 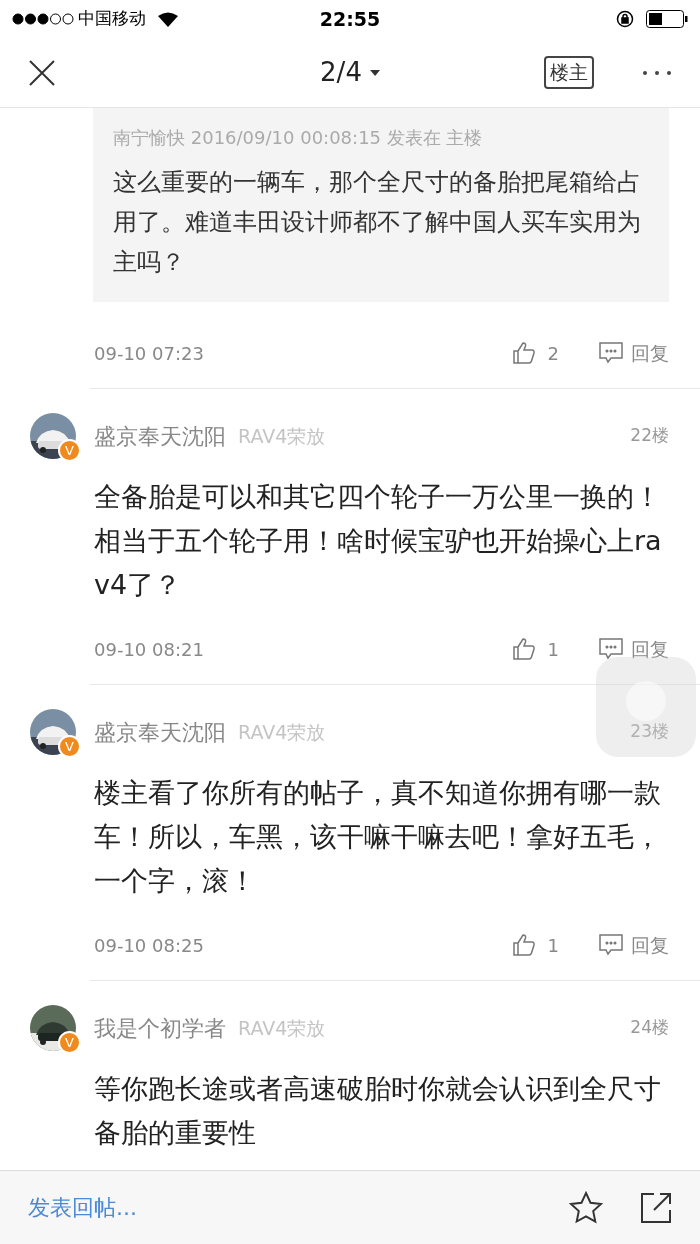 I want to click on share-icon, so click(x=656, y=1207).